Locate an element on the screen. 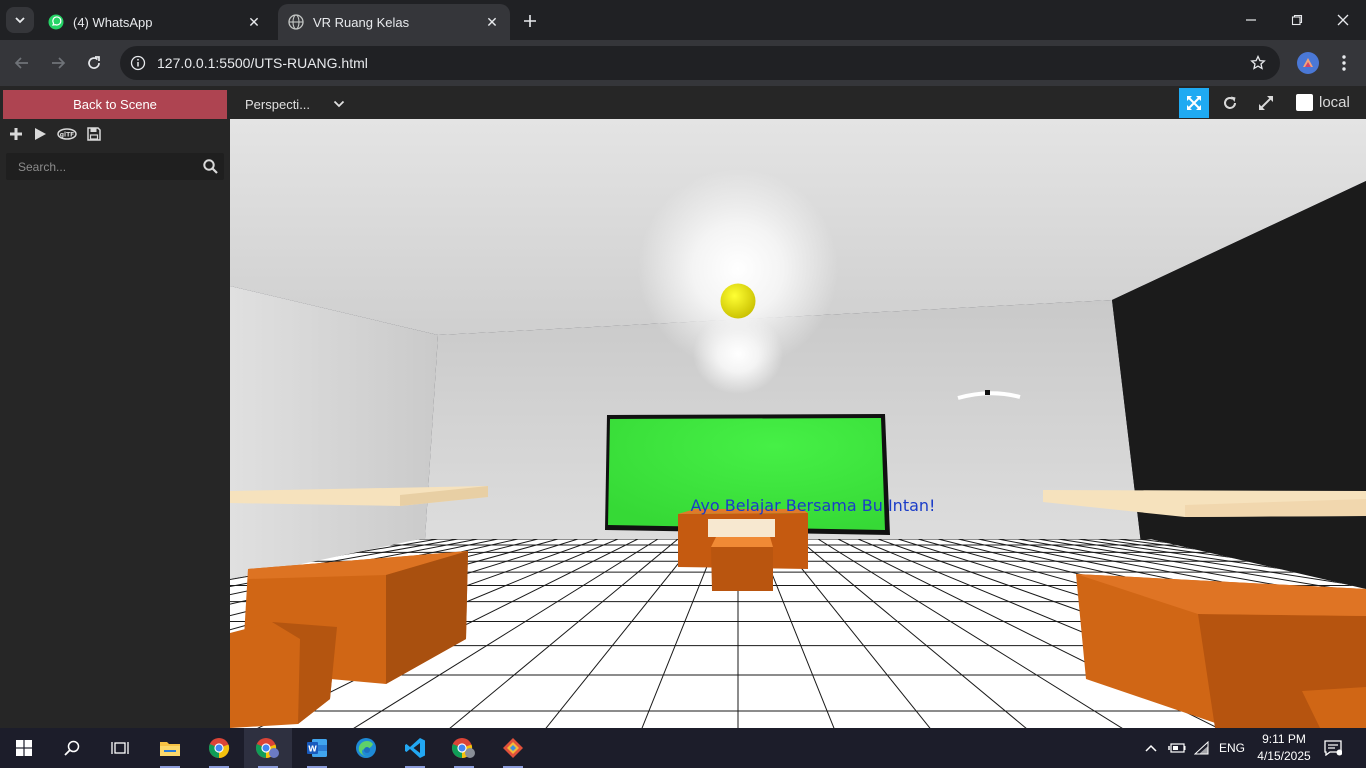  tab-title: VR Ruang Kelas is located at coordinates (361, 22).